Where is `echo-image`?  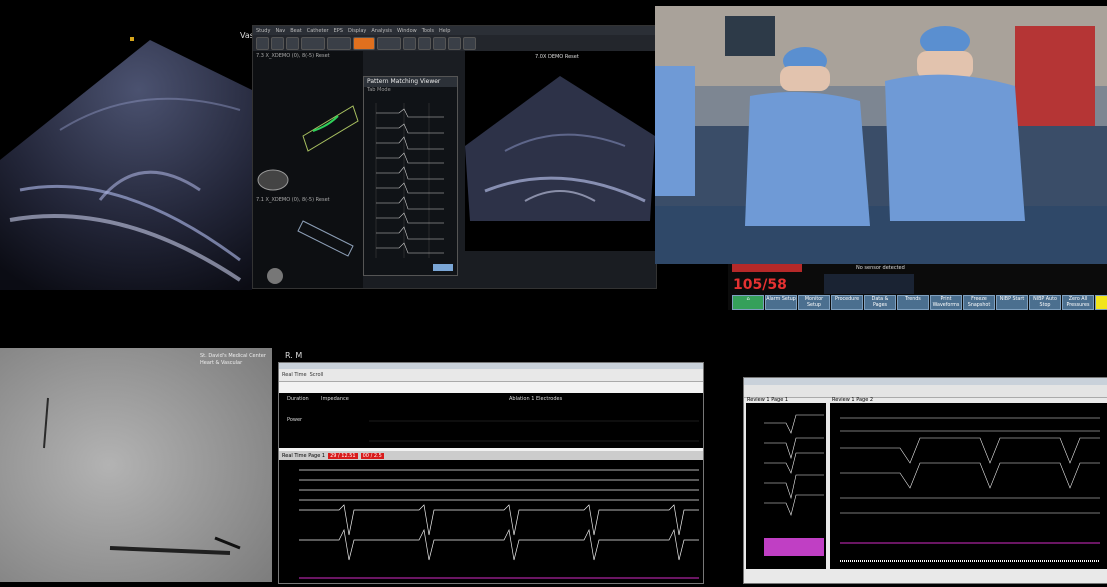
echo-image is located at coordinates (126, 165).